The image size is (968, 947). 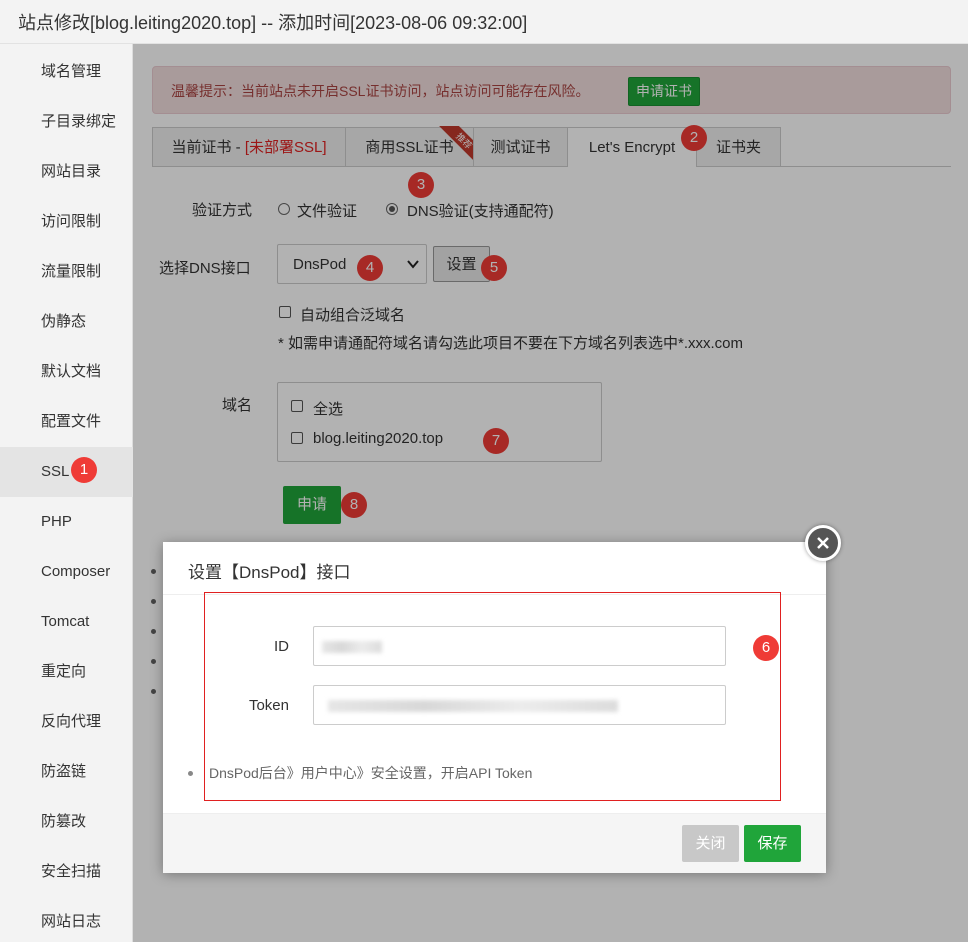 I want to click on annotation-badge-1: 1, so click(x=84, y=470).